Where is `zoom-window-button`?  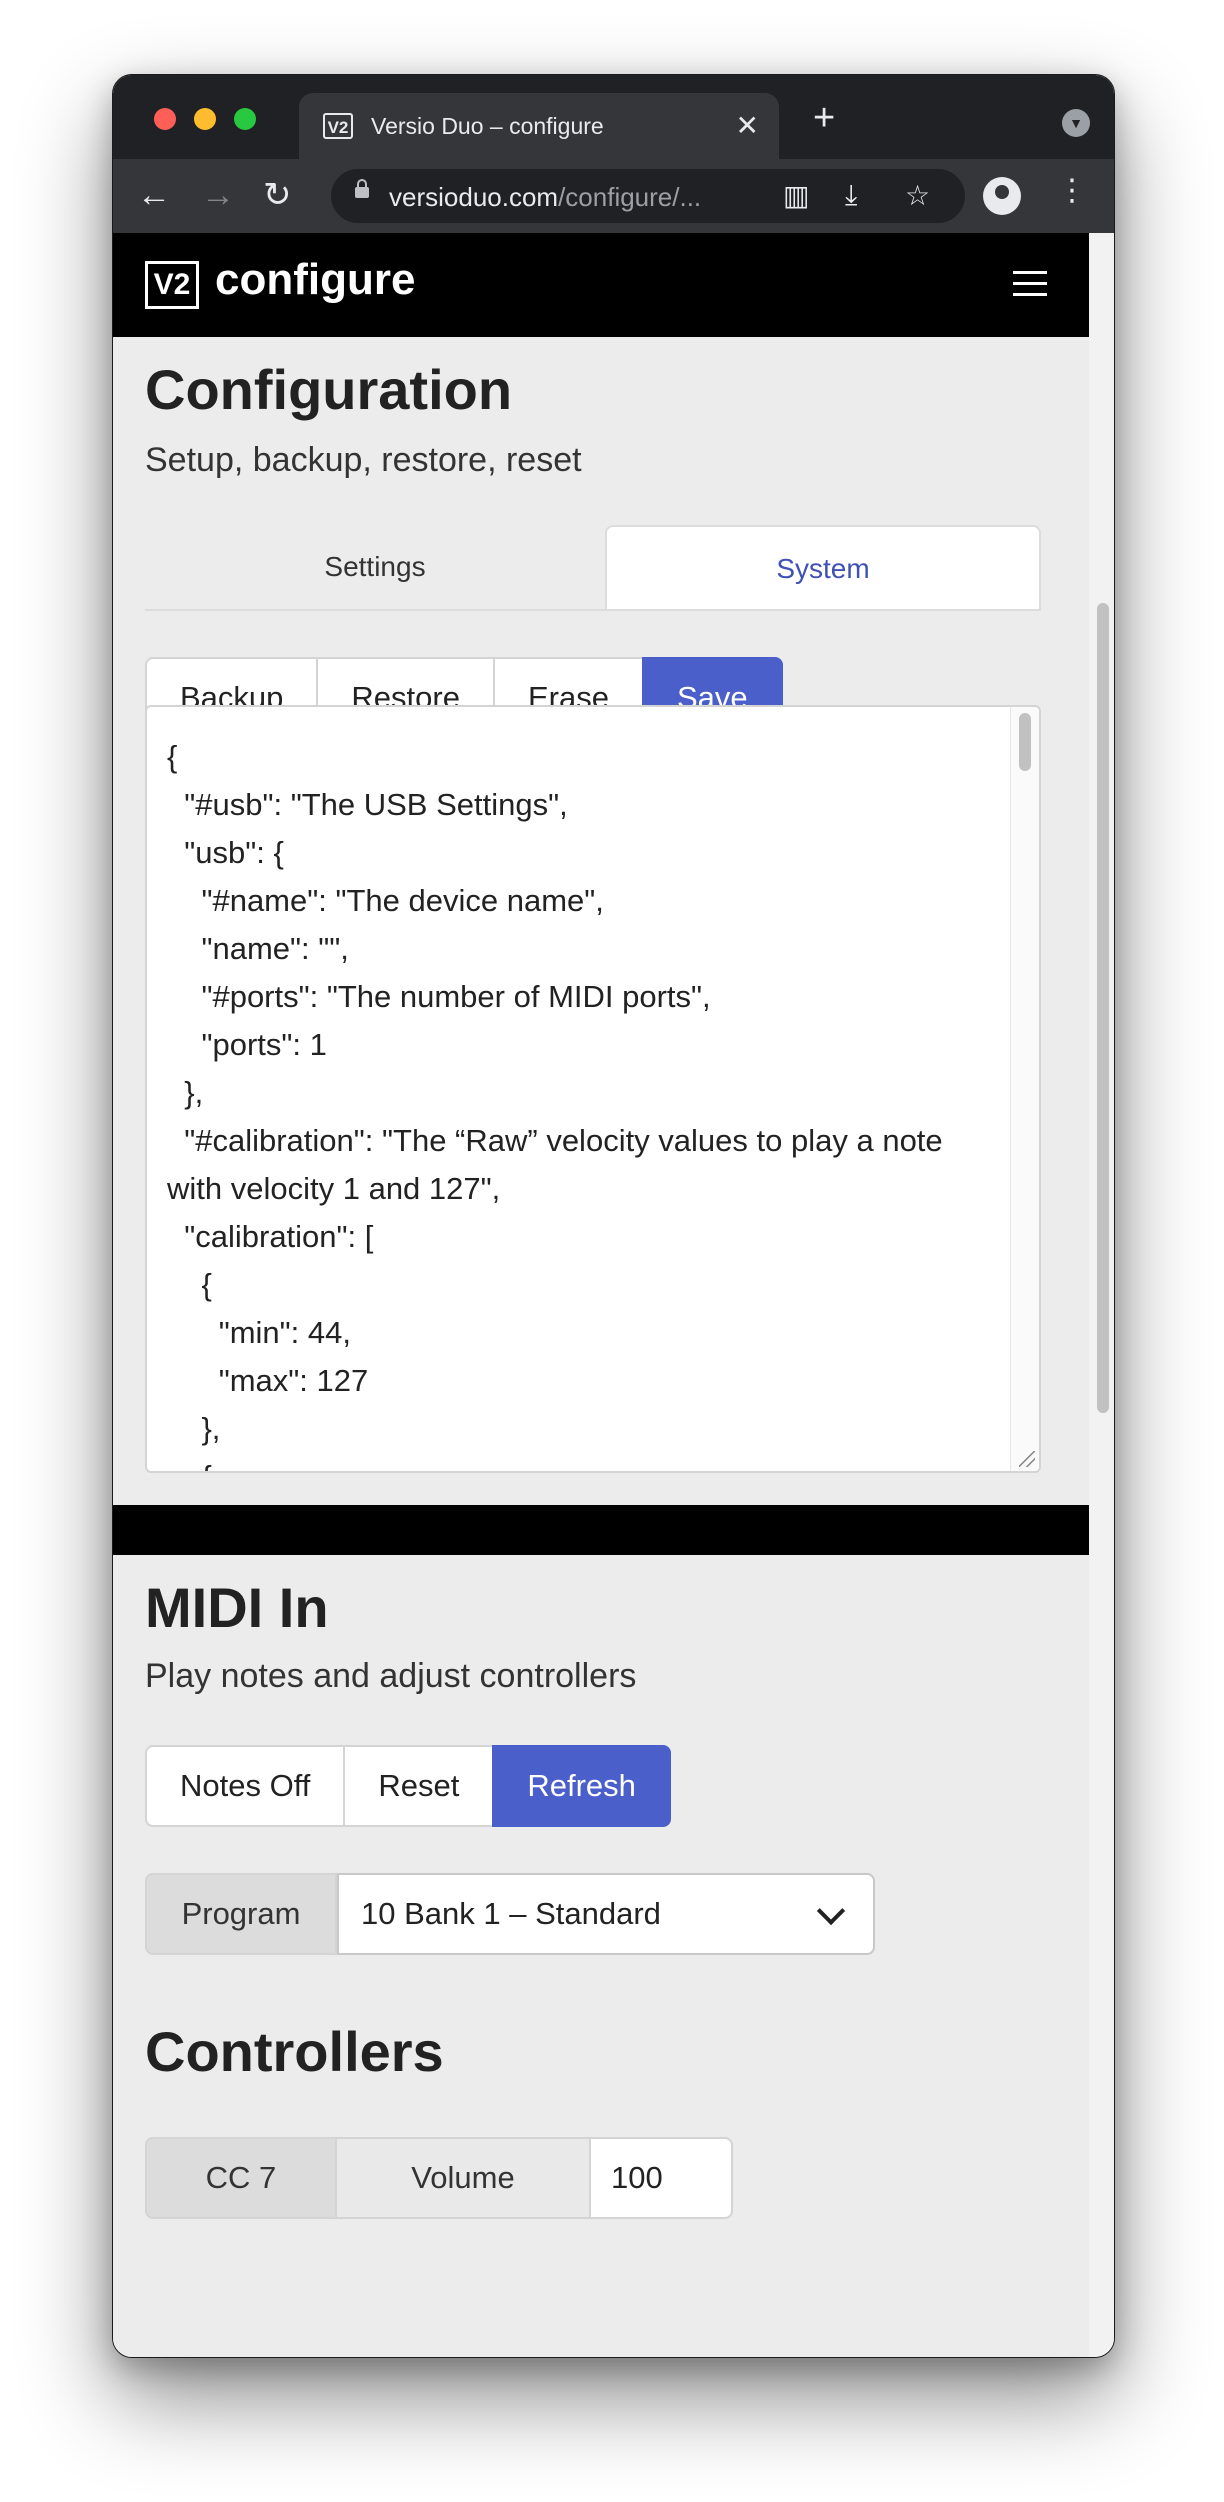 zoom-window-button is located at coordinates (245, 119).